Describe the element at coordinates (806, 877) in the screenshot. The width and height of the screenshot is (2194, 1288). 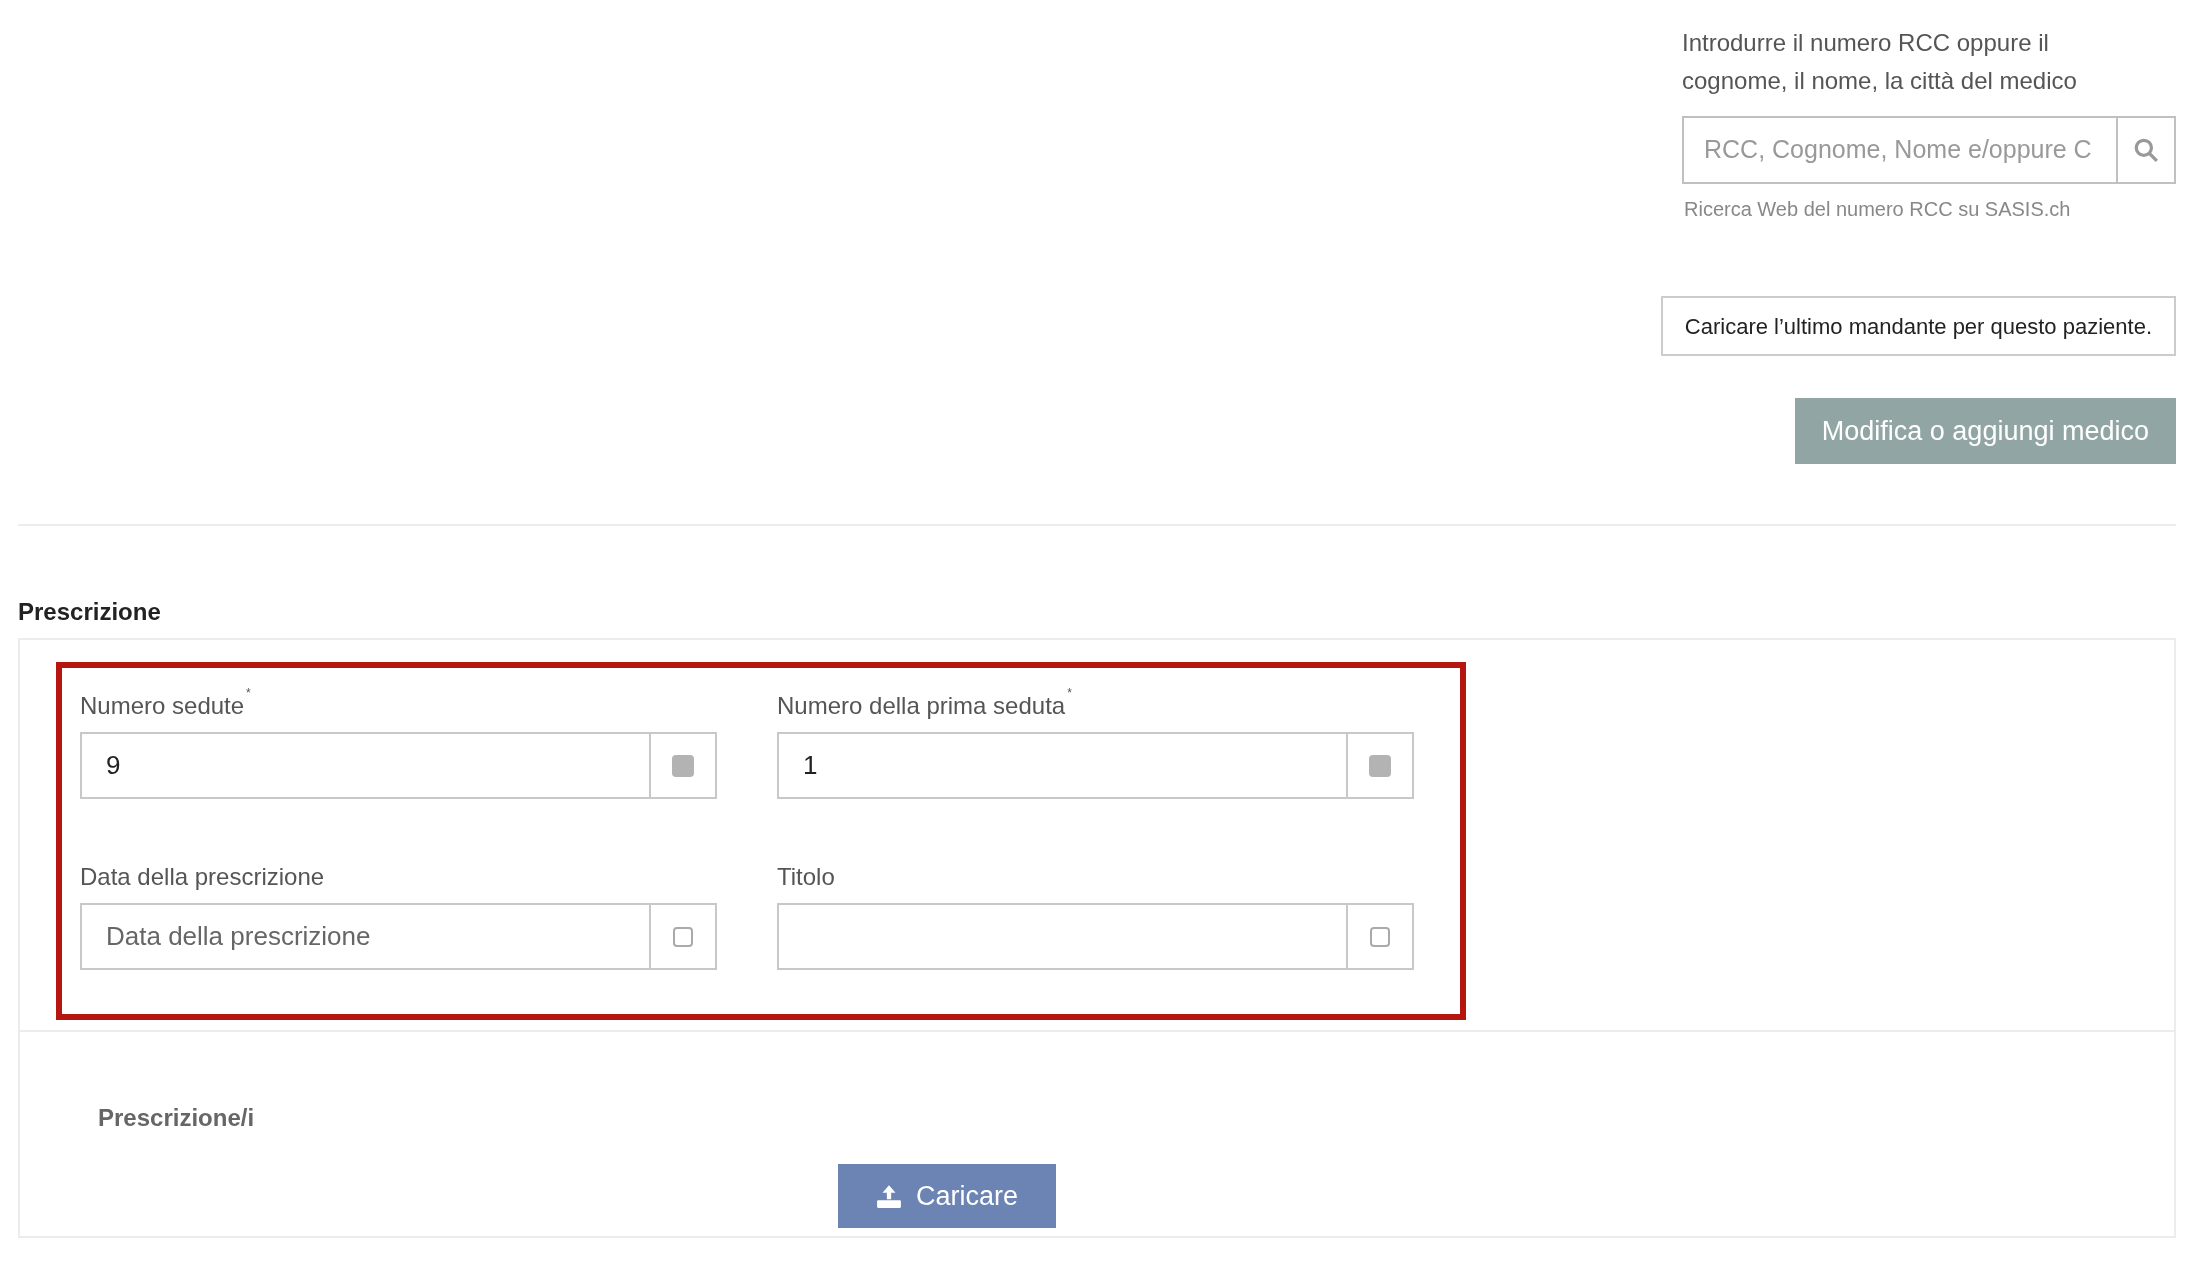
I see `field-label: Titolo` at that location.